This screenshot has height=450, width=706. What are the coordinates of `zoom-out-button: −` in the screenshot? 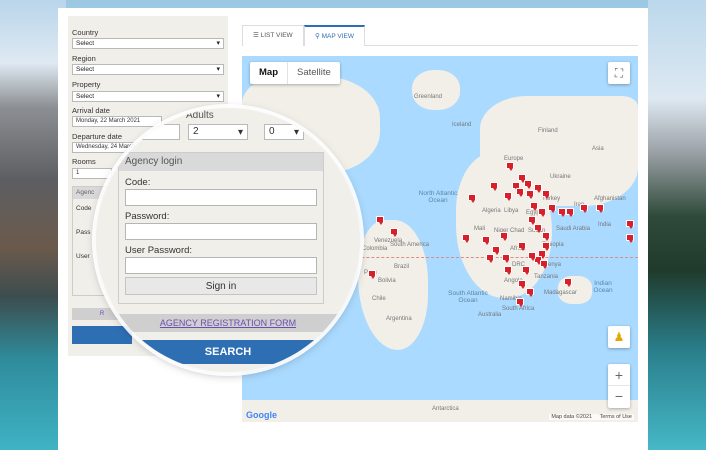 It's located at (619, 397).